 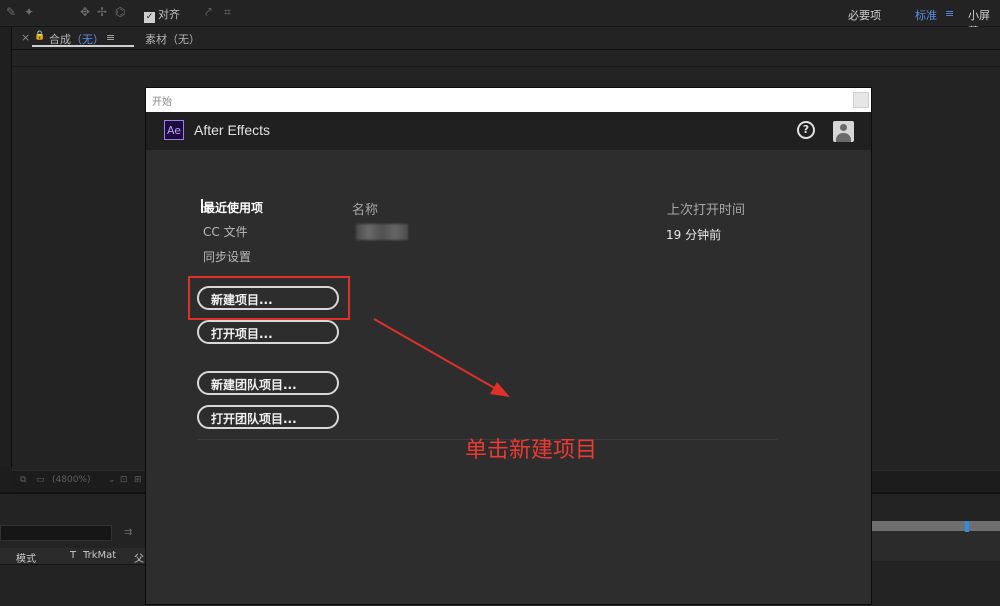 I want to click on annotation-arrow, so click(x=441, y=357).